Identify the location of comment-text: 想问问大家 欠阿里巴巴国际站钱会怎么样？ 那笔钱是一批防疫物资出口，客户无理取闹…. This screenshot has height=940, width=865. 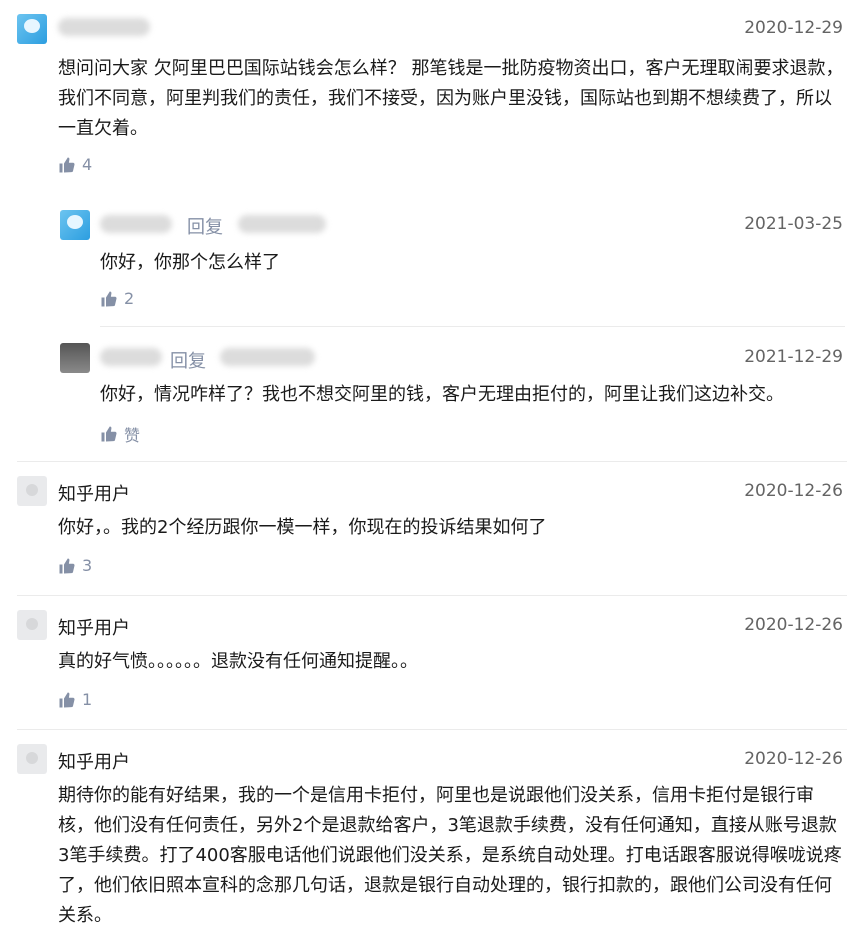
(451, 98).